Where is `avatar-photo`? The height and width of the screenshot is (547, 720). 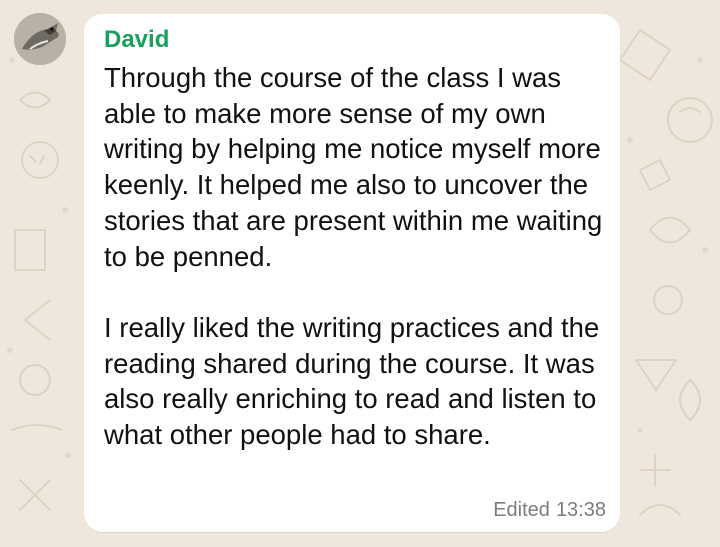 avatar-photo is located at coordinates (40, 39).